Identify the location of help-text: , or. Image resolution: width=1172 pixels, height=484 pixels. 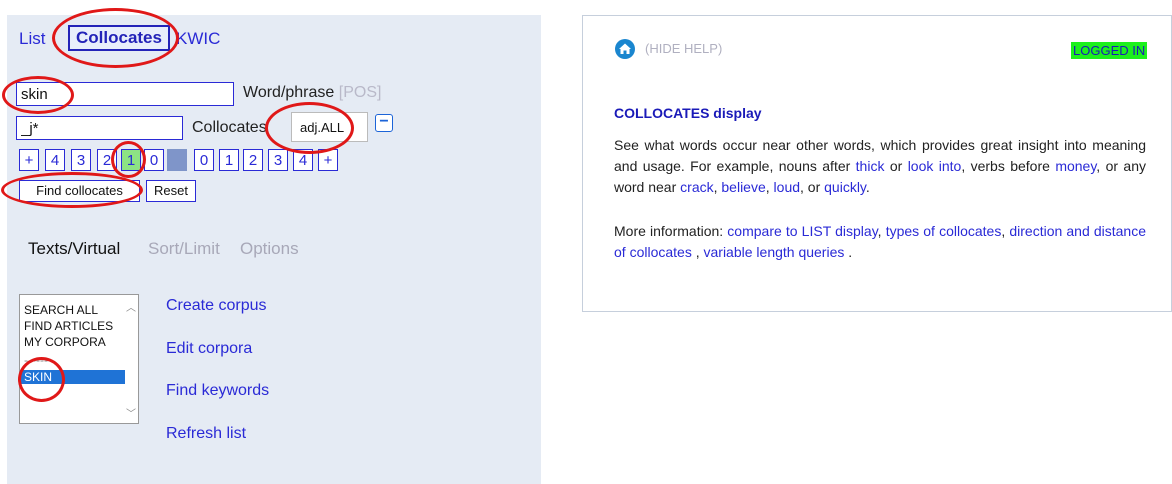
(812, 187).